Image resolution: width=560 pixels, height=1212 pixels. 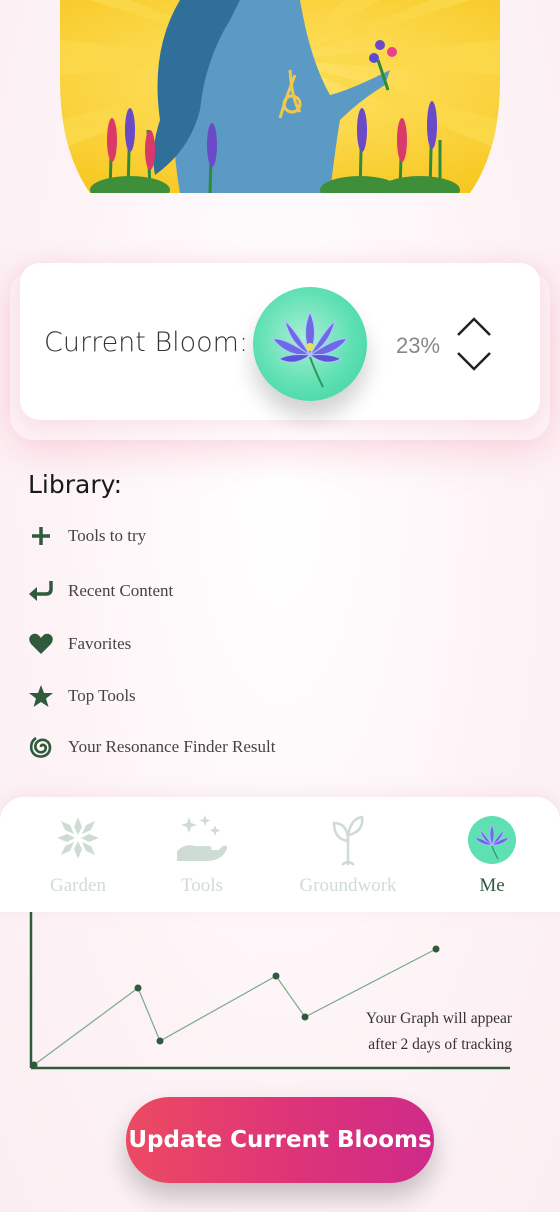 I want to click on bloom-percent: 23%, so click(x=418, y=345).